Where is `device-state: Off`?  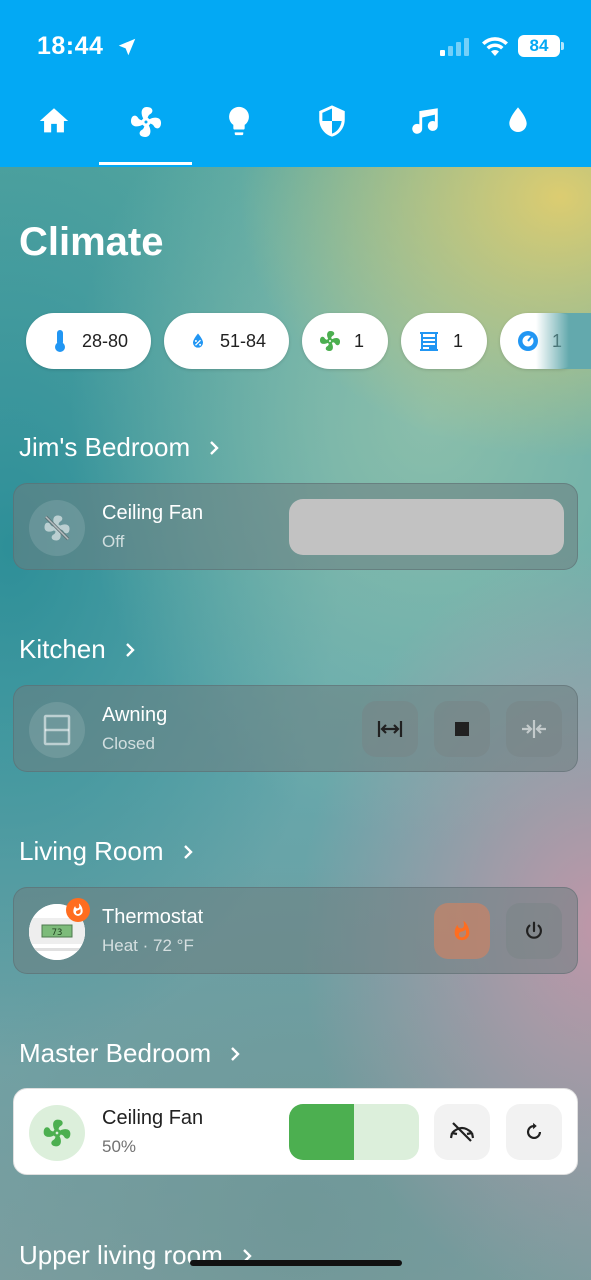 device-state: Off is located at coordinates (113, 541).